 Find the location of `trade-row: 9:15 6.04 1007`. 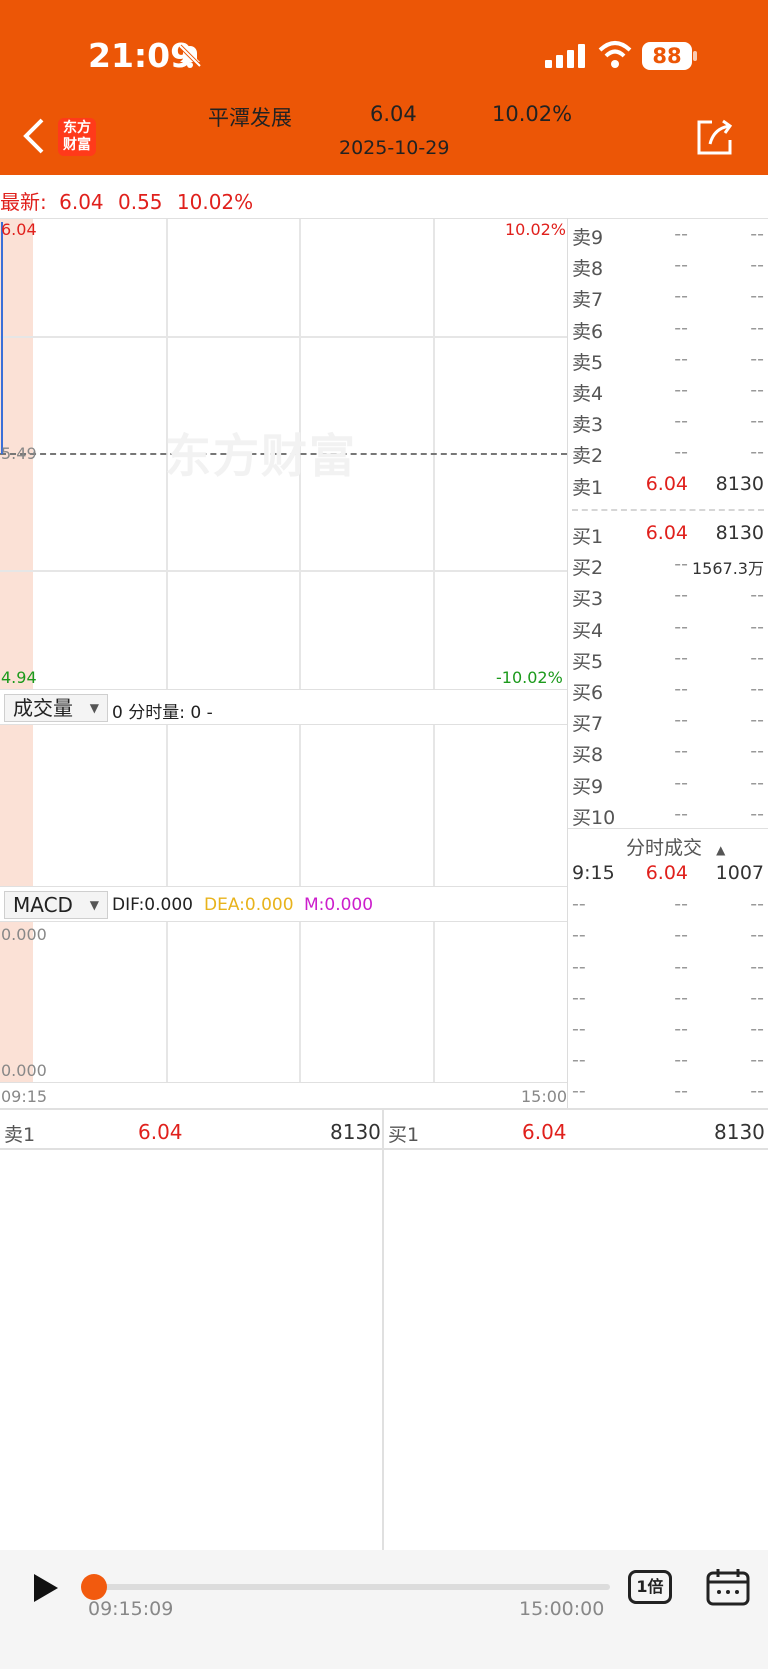

trade-row: 9:15 6.04 1007 is located at coordinates (668, 877).